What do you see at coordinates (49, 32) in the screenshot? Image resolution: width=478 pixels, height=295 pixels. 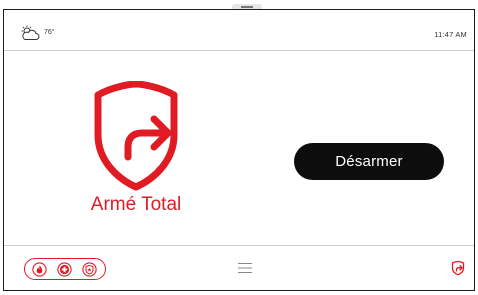 I see `temperature: 76°` at bounding box center [49, 32].